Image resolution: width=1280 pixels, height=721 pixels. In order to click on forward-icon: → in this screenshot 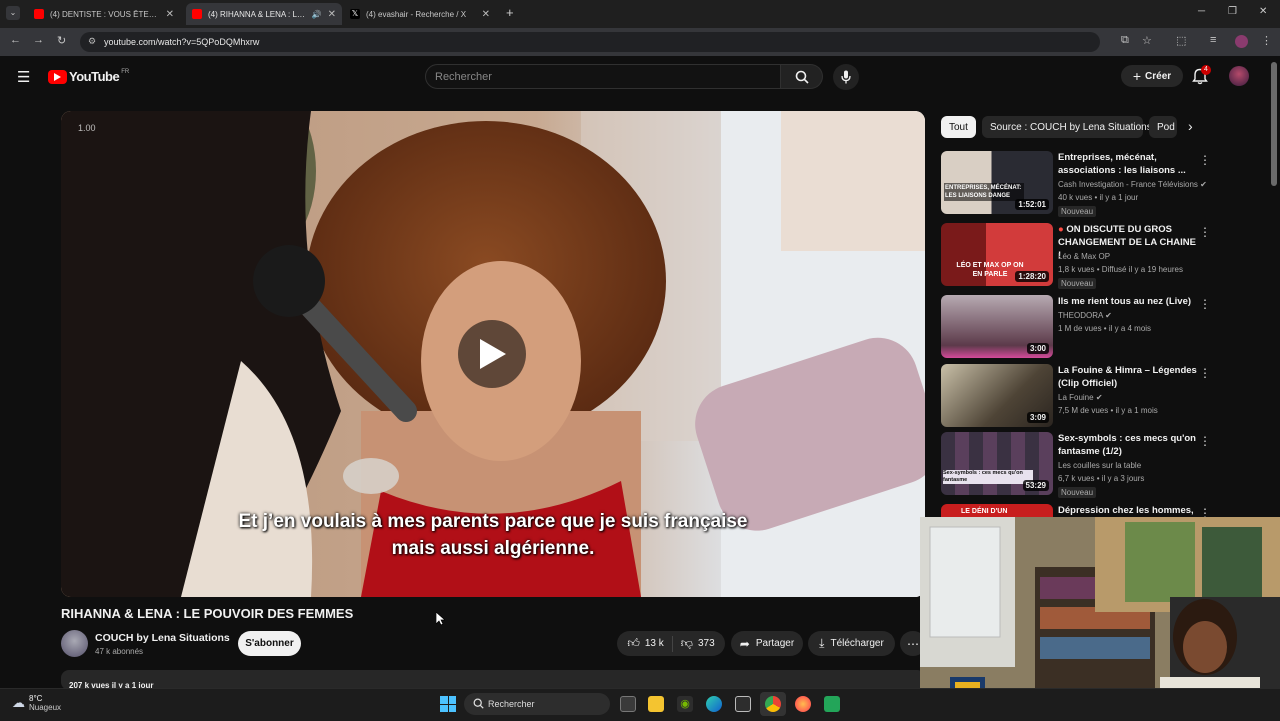, I will do `click(38, 40)`.